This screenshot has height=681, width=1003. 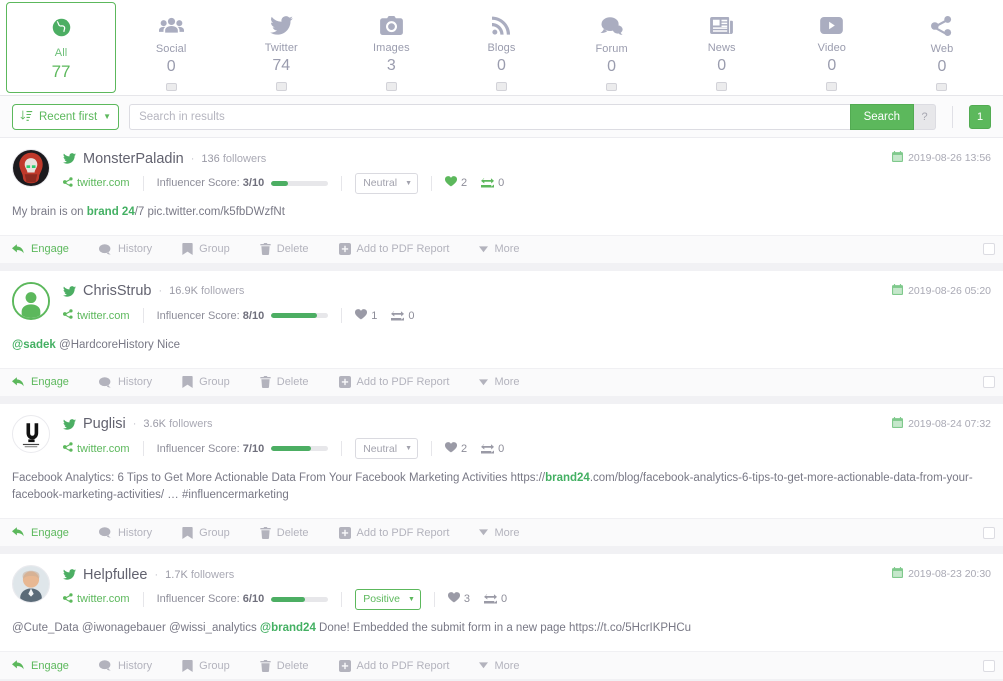 What do you see at coordinates (527, 316) in the screenshot?
I see `metrics-line: twitter.com Influencer Score: 8/10 1 0` at bounding box center [527, 316].